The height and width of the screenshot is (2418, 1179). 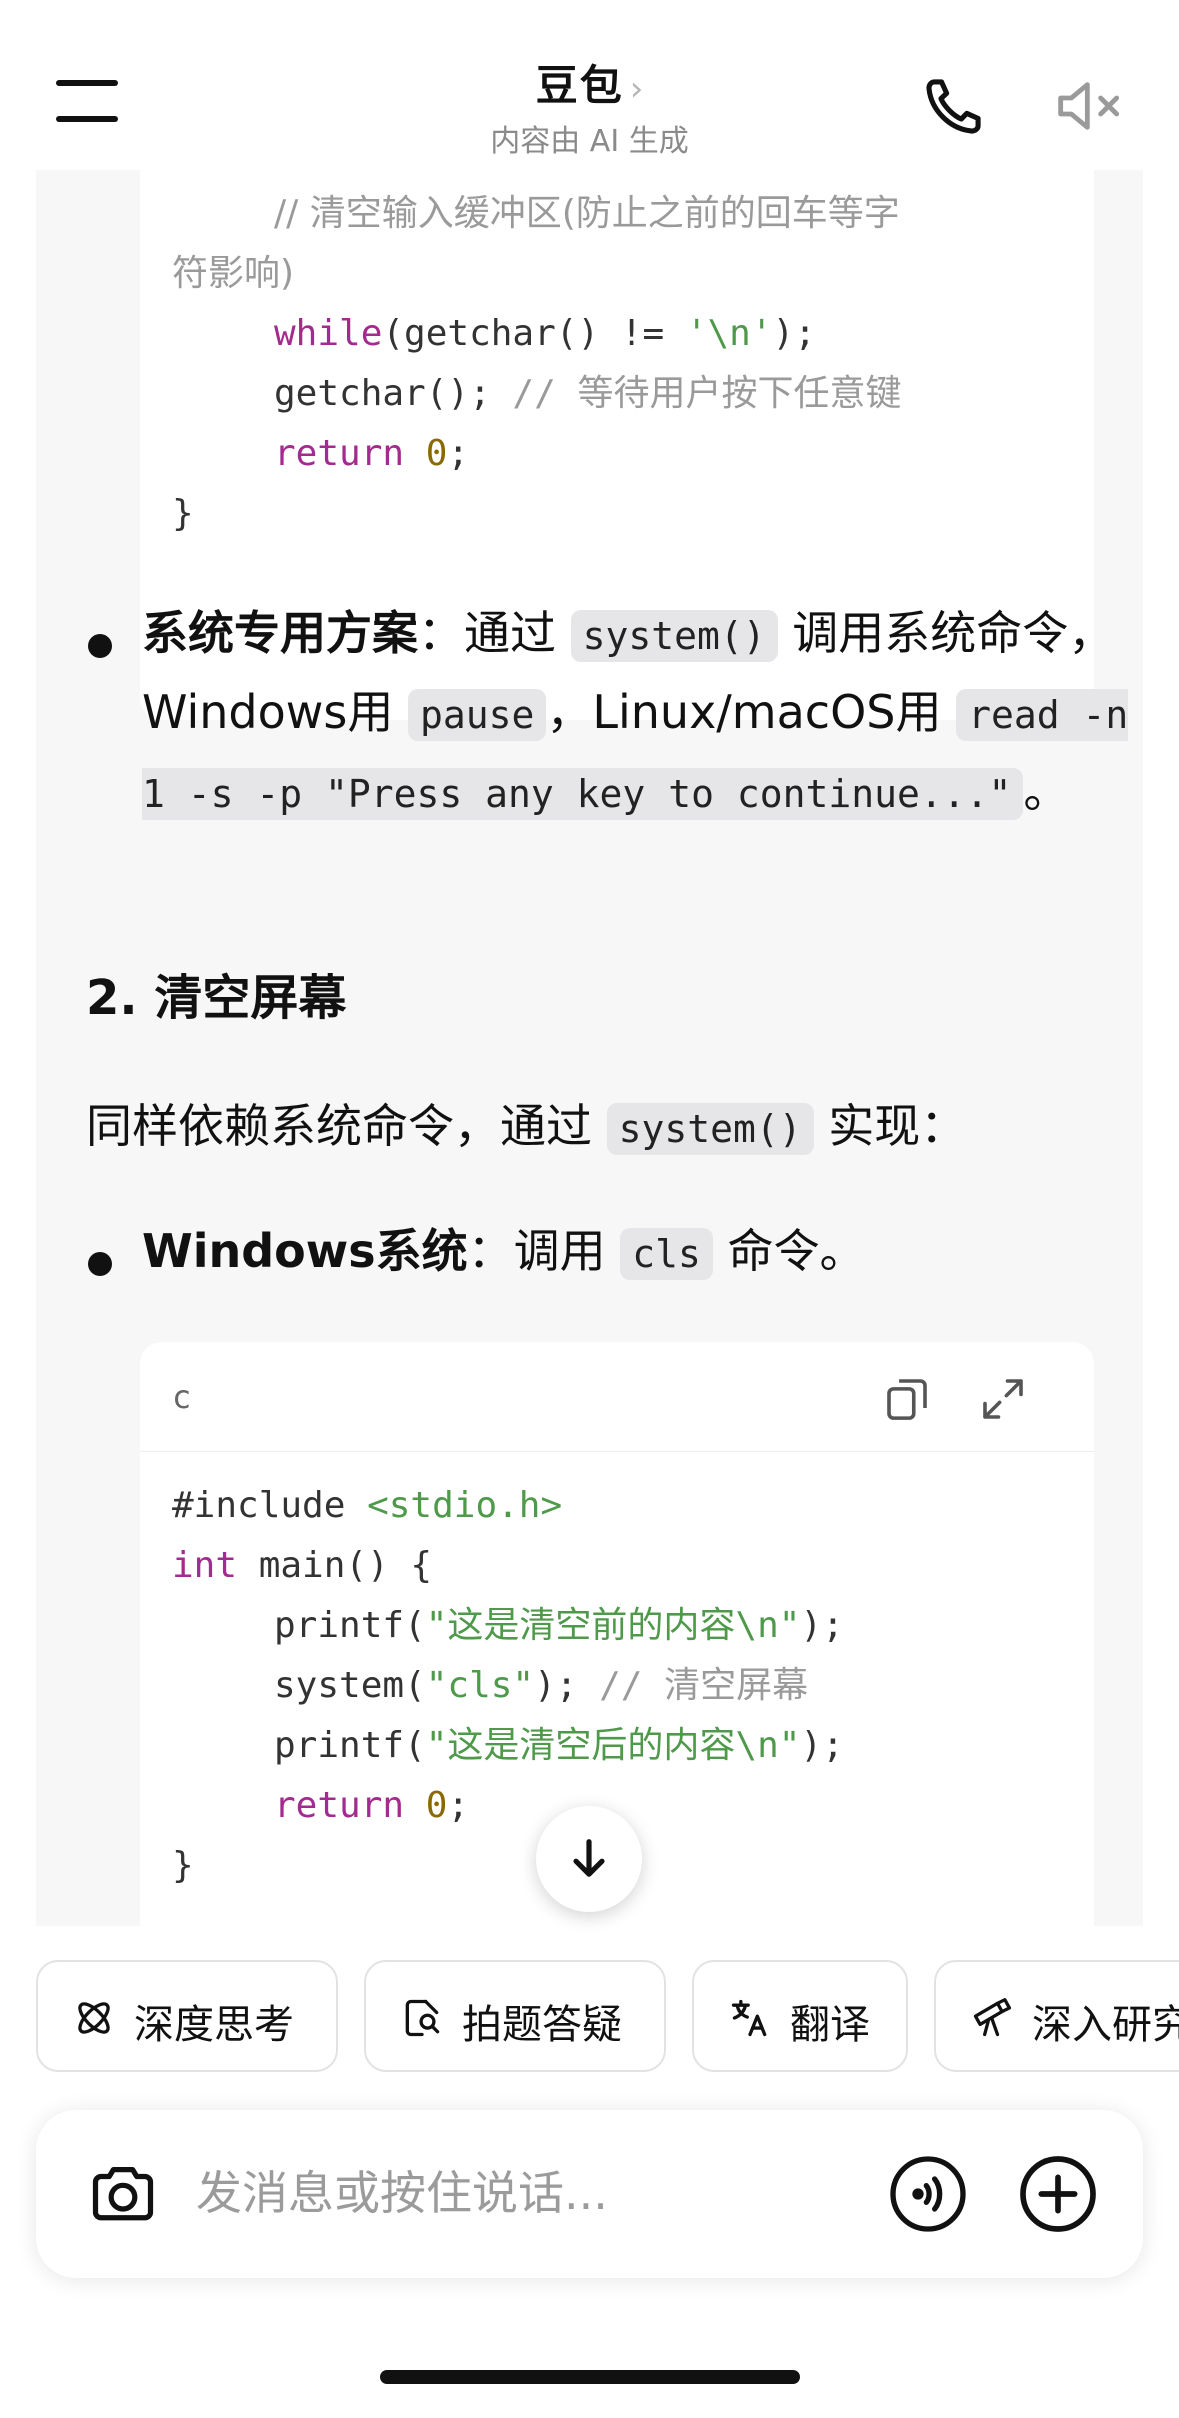 What do you see at coordinates (633, 1506) in the screenshot?
I see `code-line: #include <stdio.h>` at bounding box center [633, 1506].